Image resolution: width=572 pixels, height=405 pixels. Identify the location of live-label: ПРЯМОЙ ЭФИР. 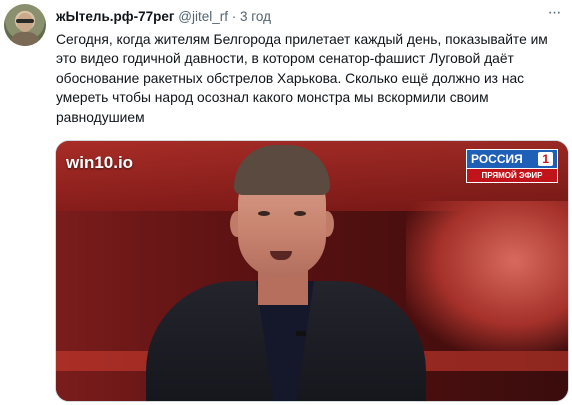
(512, 176).